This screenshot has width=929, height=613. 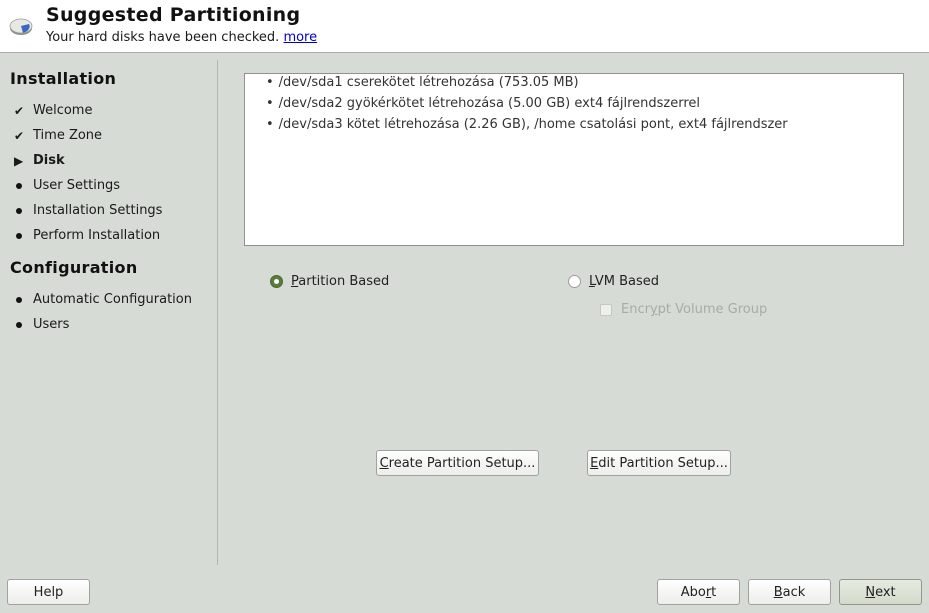 What do you see at coordinates (694, 309) in the screenshot?
I see `checkbox-label: Encrypt Volume Group` at bounding box center [694, 309].